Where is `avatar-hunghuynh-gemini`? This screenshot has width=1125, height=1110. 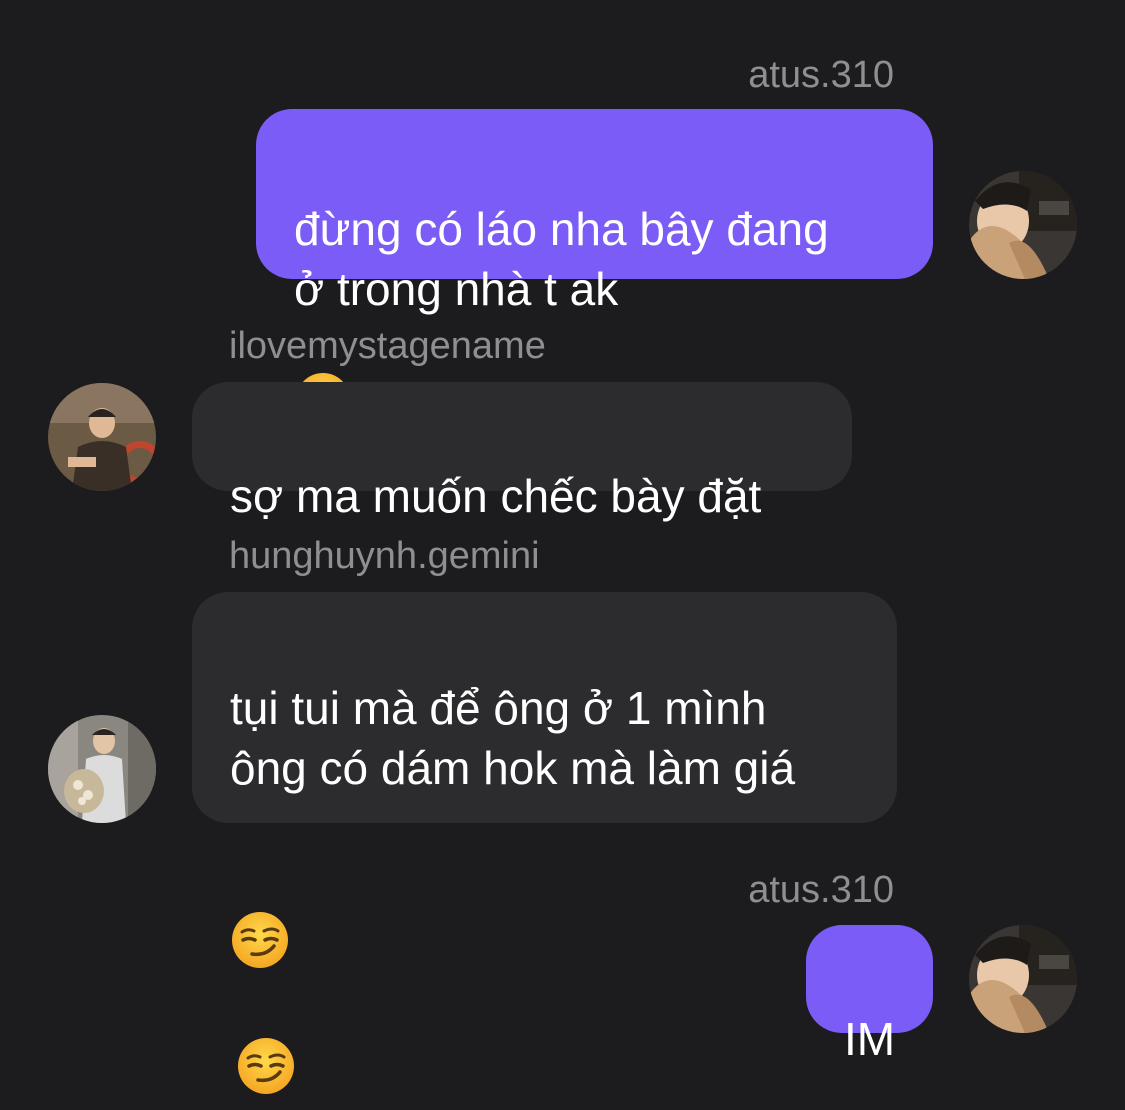 avatar-hunghuynh-gemini is located at coordinates (102, 769).